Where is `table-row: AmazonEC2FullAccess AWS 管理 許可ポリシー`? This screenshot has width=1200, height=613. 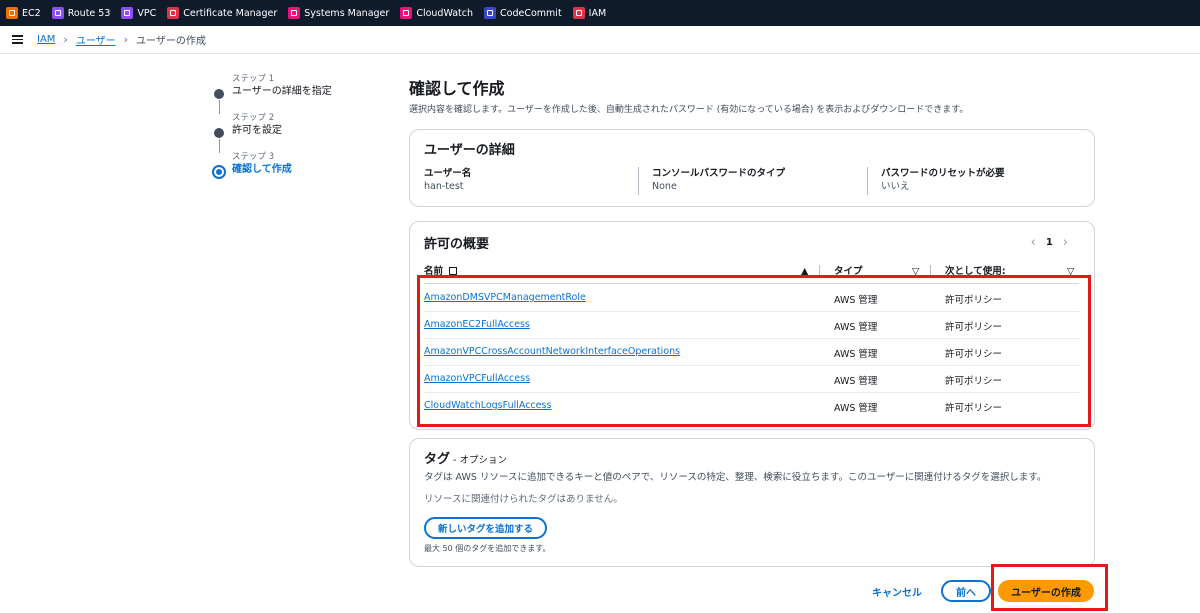
table-row: AmazonEC2FullAccess AWS 管理 許可ポリシー is located at coordinates (751, 325).